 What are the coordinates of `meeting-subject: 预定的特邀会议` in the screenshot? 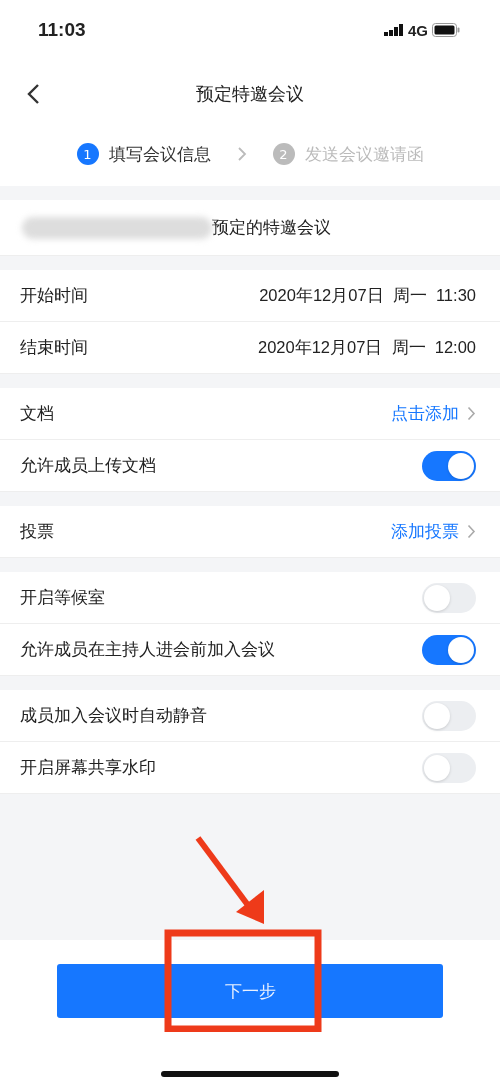 It's located at (271, 227).